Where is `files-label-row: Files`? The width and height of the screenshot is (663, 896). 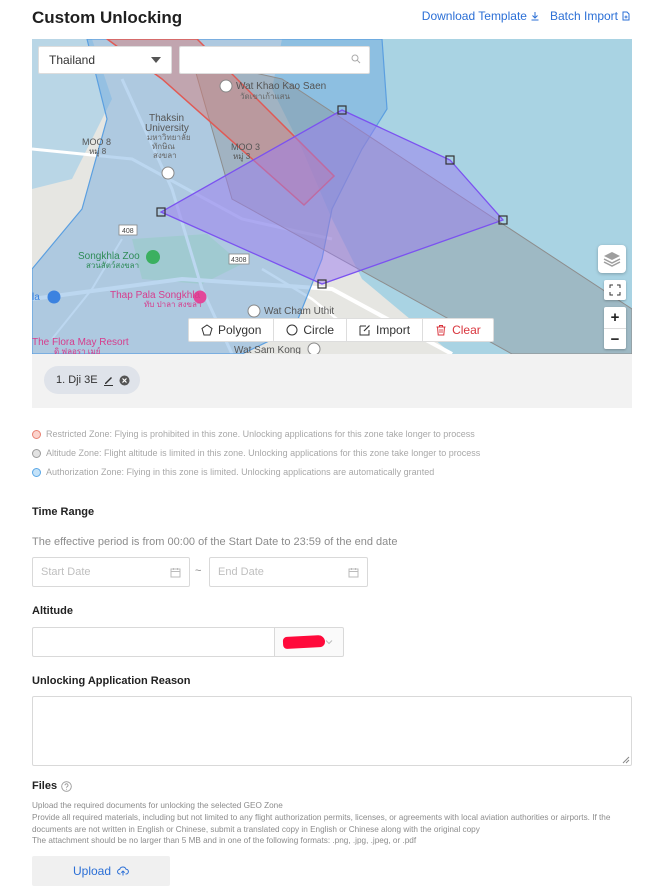
files-label-row: Files is located at coordinates (52, 786).